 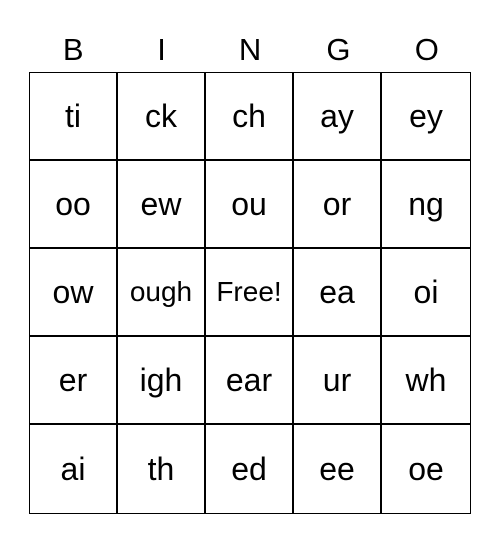 I want to click on bingo-cell: ow, so click(x=74, y=293).